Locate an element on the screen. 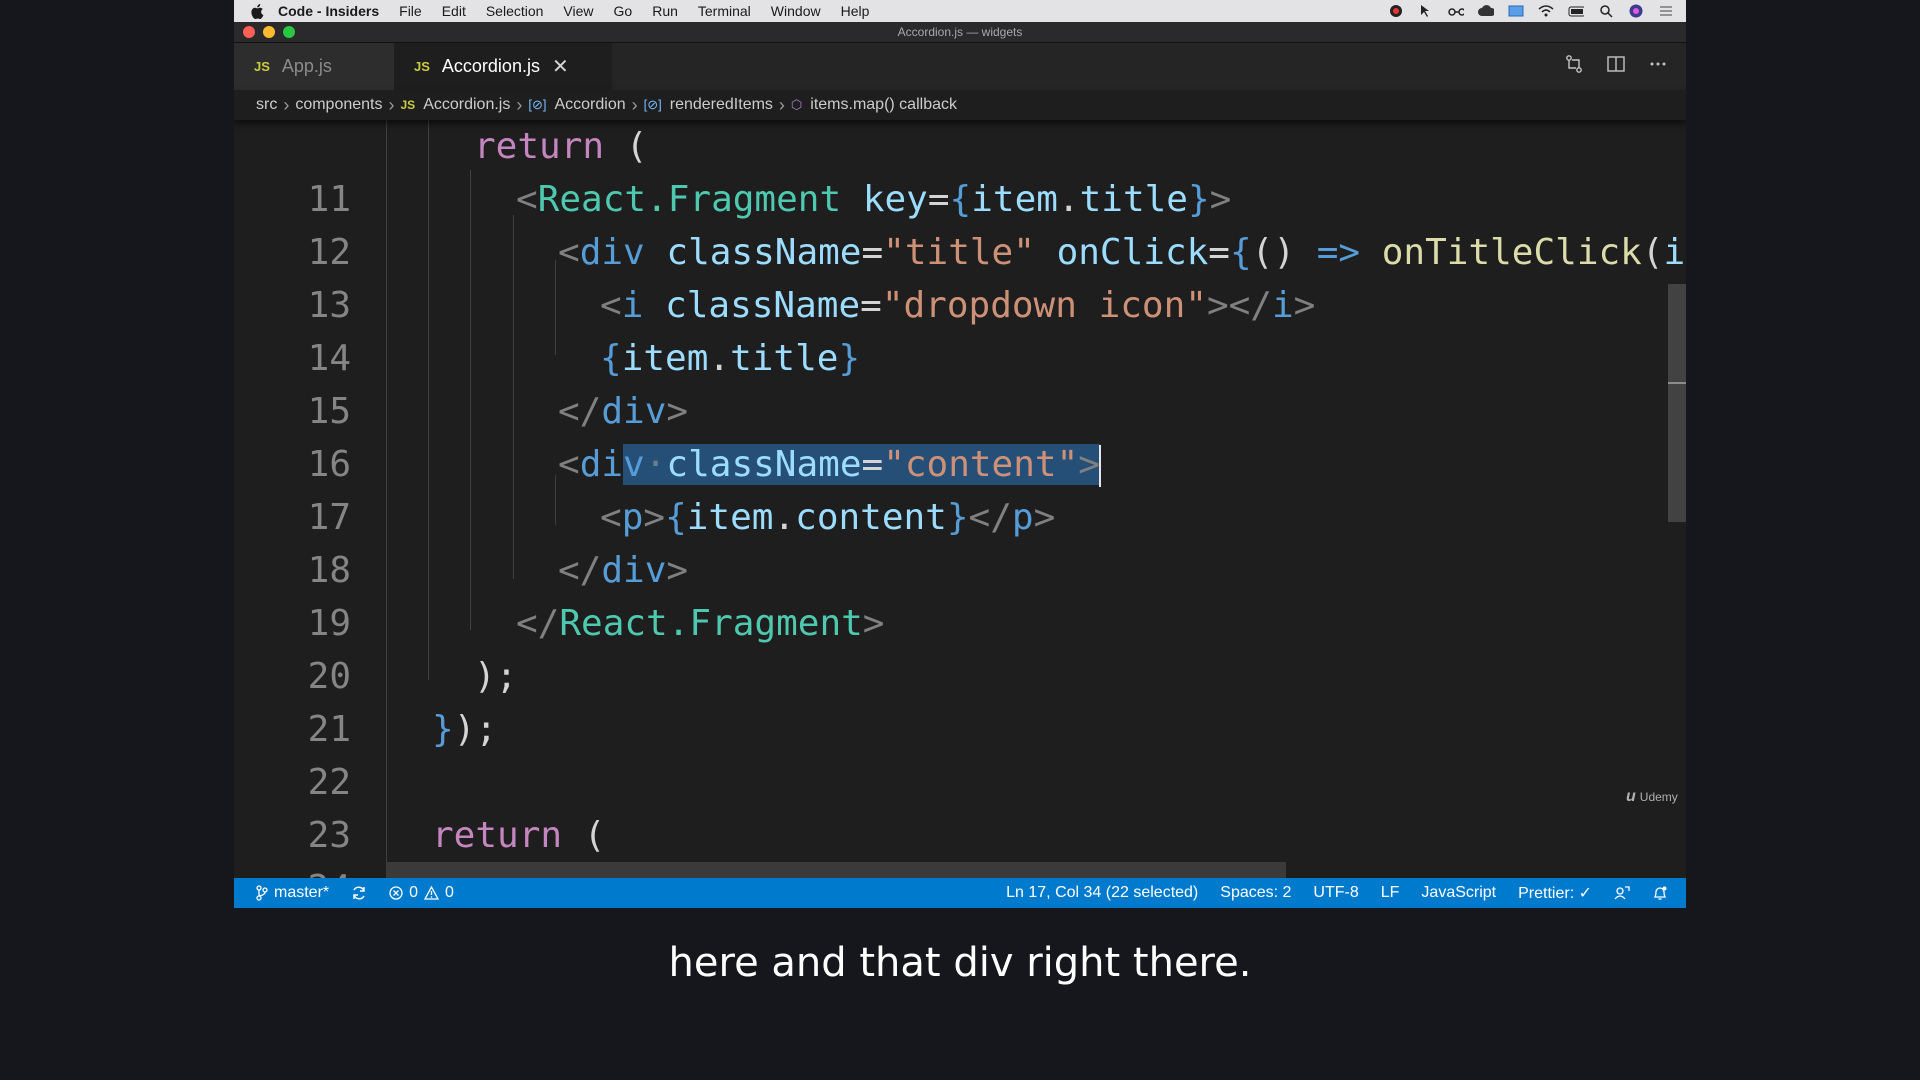 The height and width of the screenshot is (1080, 1920). notification-center-icon is located at coordinates (1666, 11).